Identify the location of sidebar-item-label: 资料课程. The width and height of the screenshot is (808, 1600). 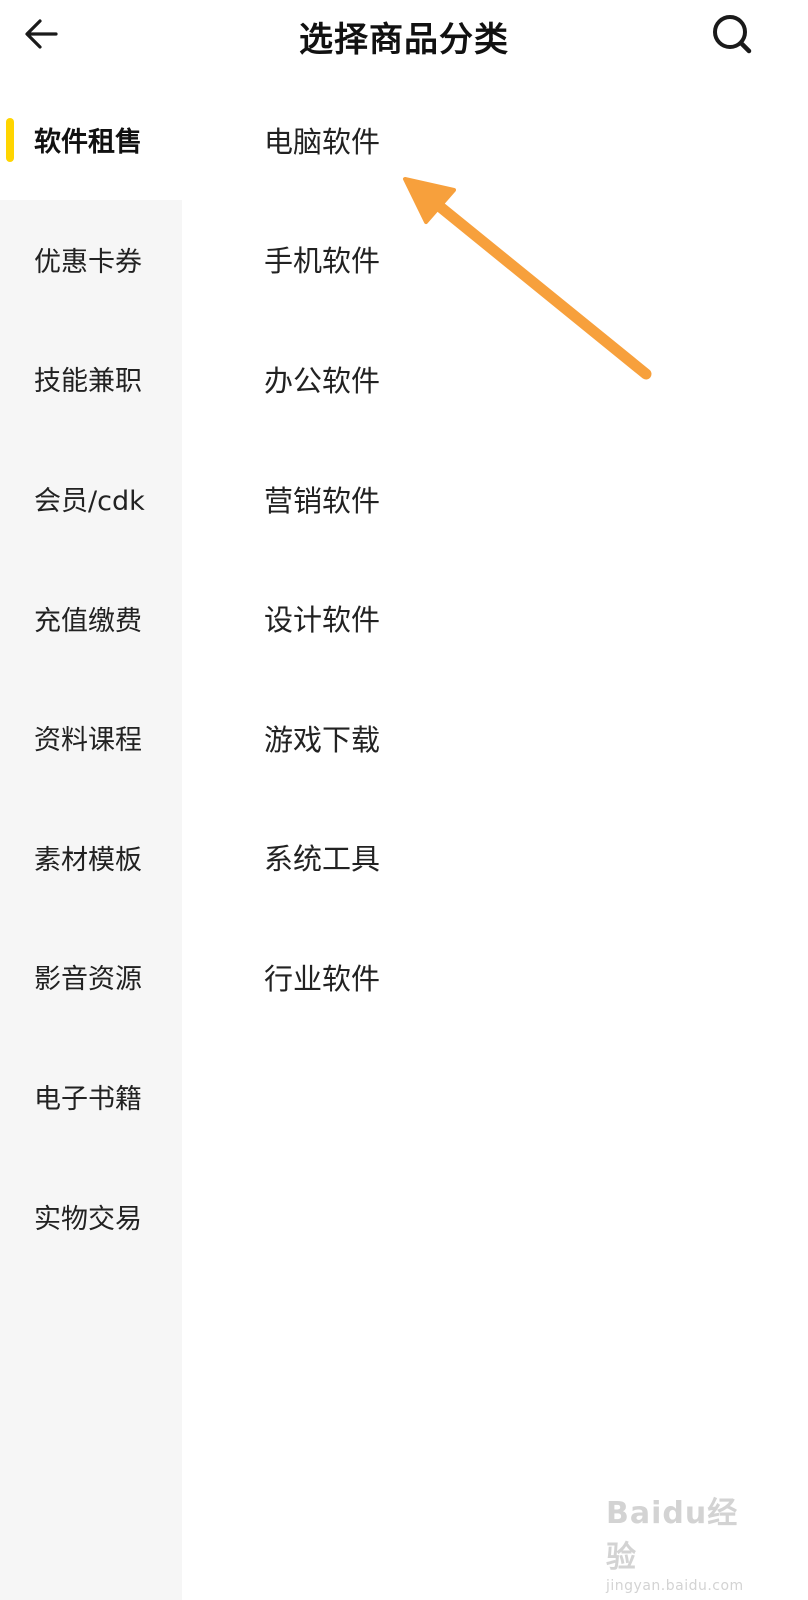
(88, 741).